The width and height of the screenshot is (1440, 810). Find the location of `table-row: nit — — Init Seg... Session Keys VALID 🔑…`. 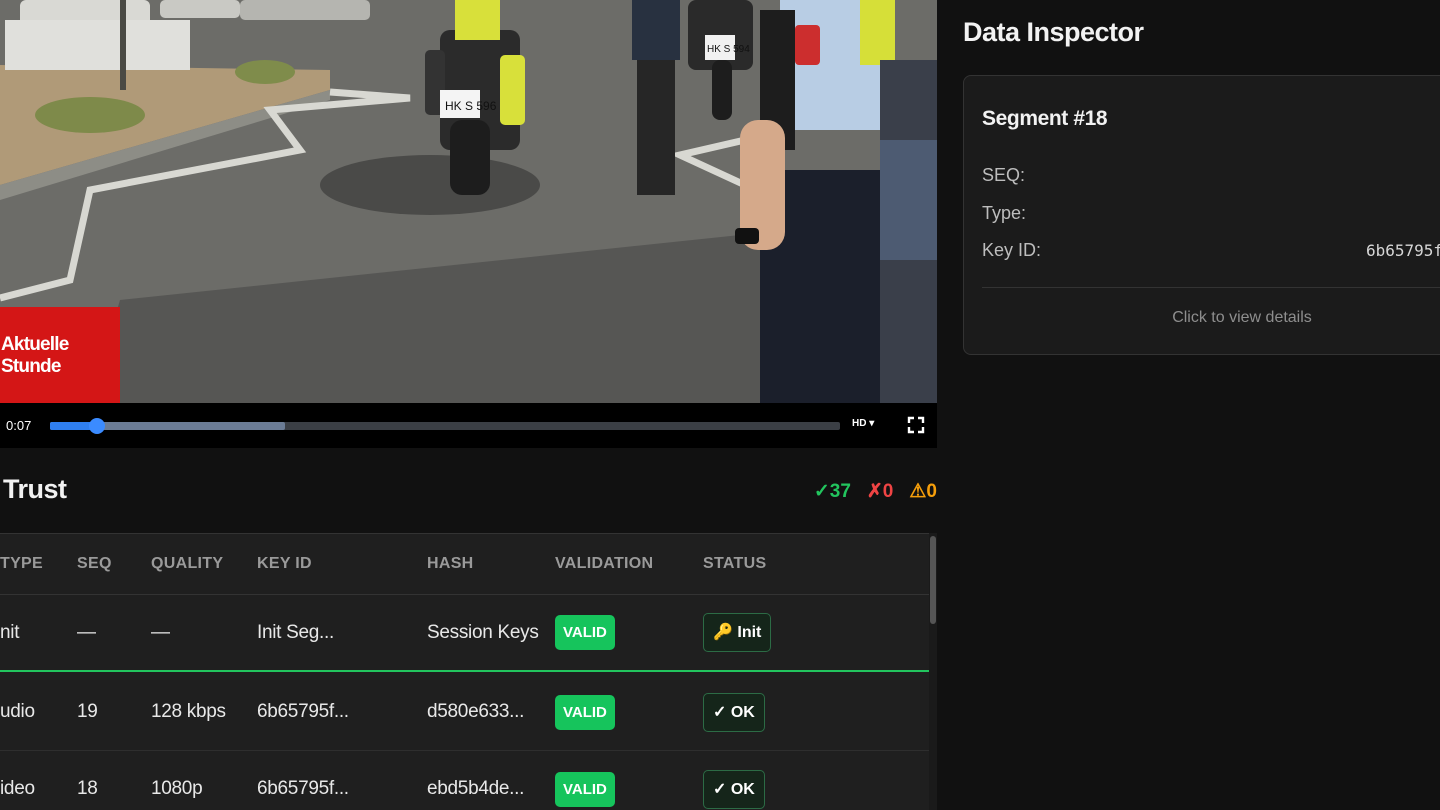

table-row: nit — — Init Seg... Session Keys VALID 🔑… is located at coordinates (464, 633).